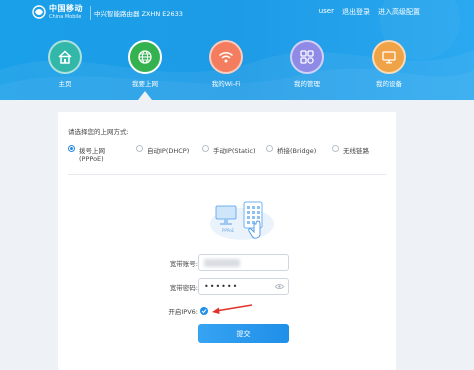 The width and height of the screenshot is (474, 370). I want to click on nav-item-home: 主页, so click(65, 64).